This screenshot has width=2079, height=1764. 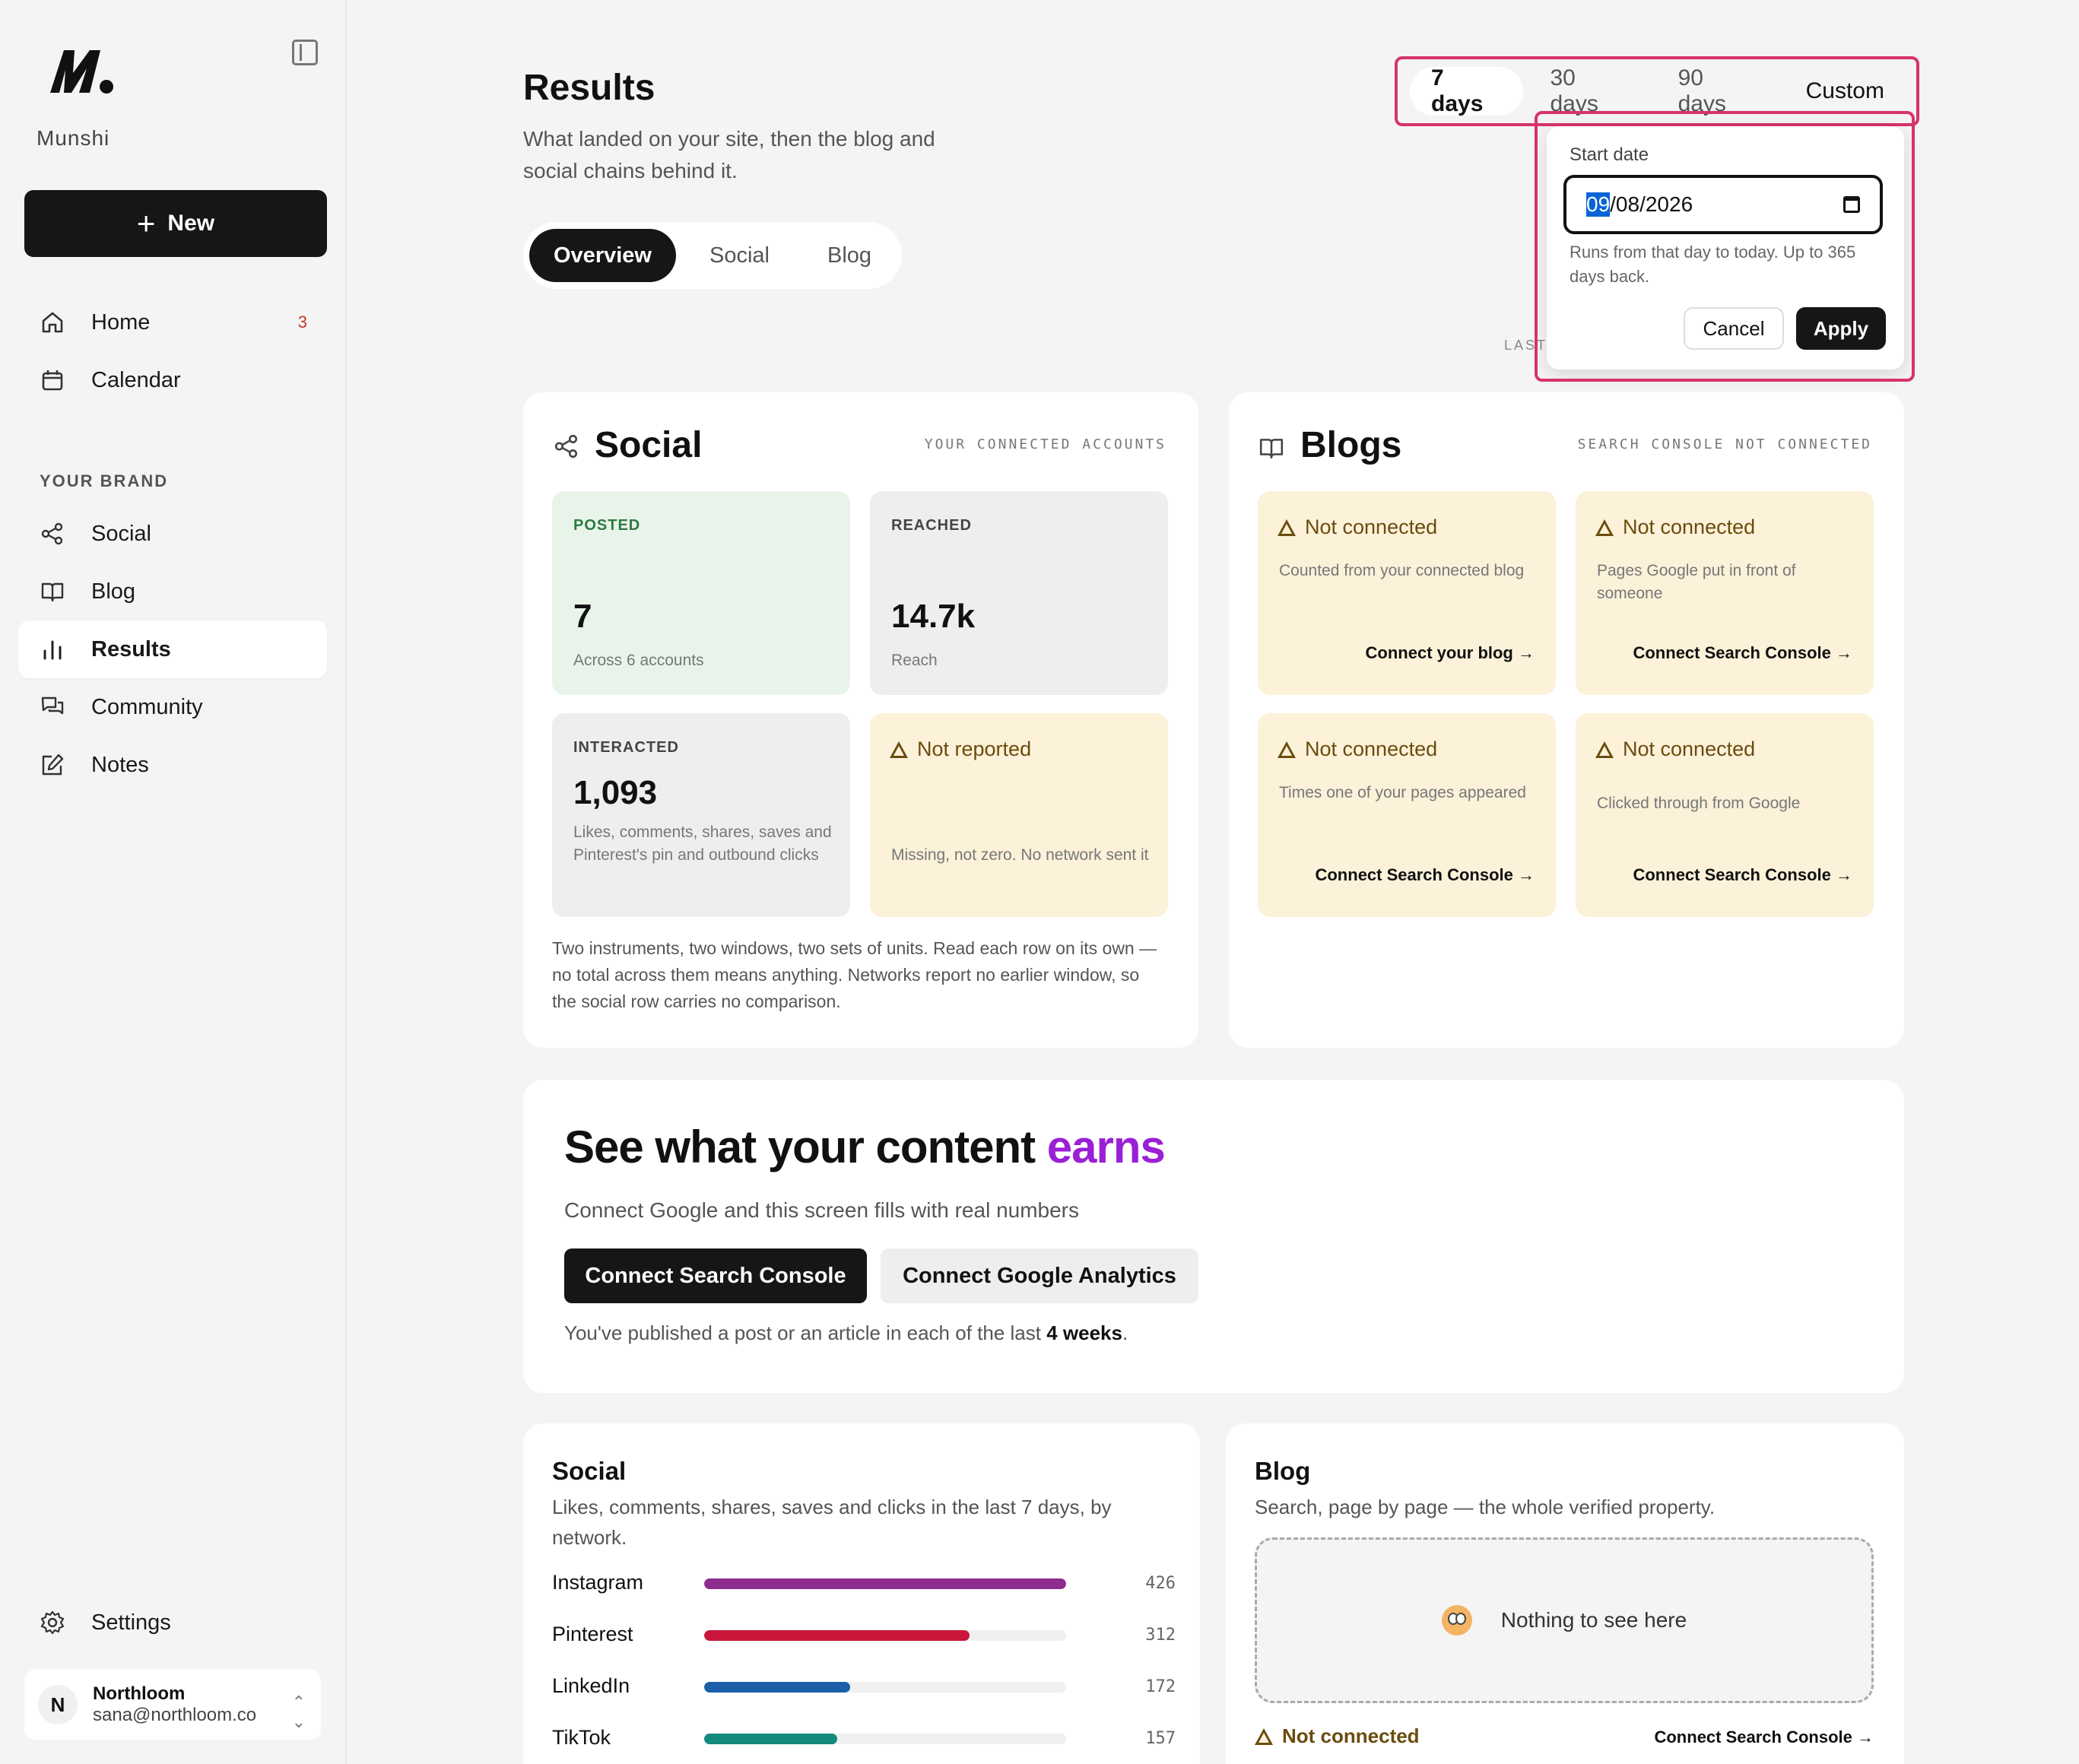 I want to click on tile-label: INTERACTED, so click(x=626, y=748).